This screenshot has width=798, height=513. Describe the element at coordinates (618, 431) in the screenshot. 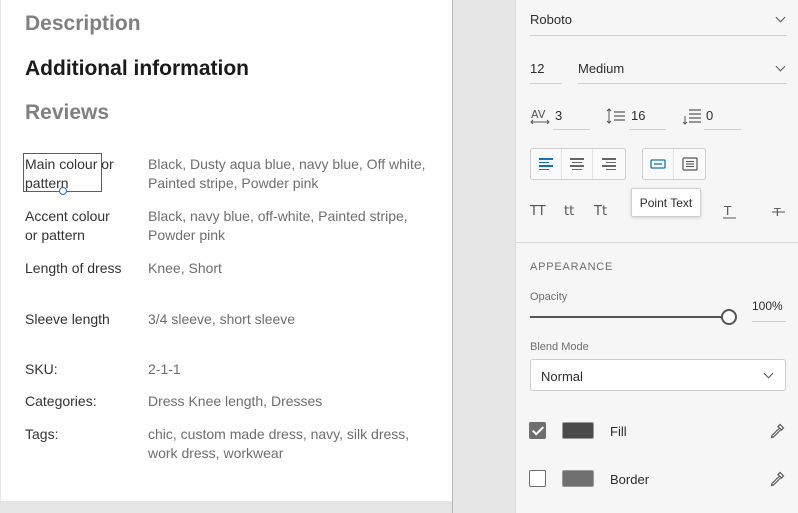

I see `fill-label: Fill` at that location.